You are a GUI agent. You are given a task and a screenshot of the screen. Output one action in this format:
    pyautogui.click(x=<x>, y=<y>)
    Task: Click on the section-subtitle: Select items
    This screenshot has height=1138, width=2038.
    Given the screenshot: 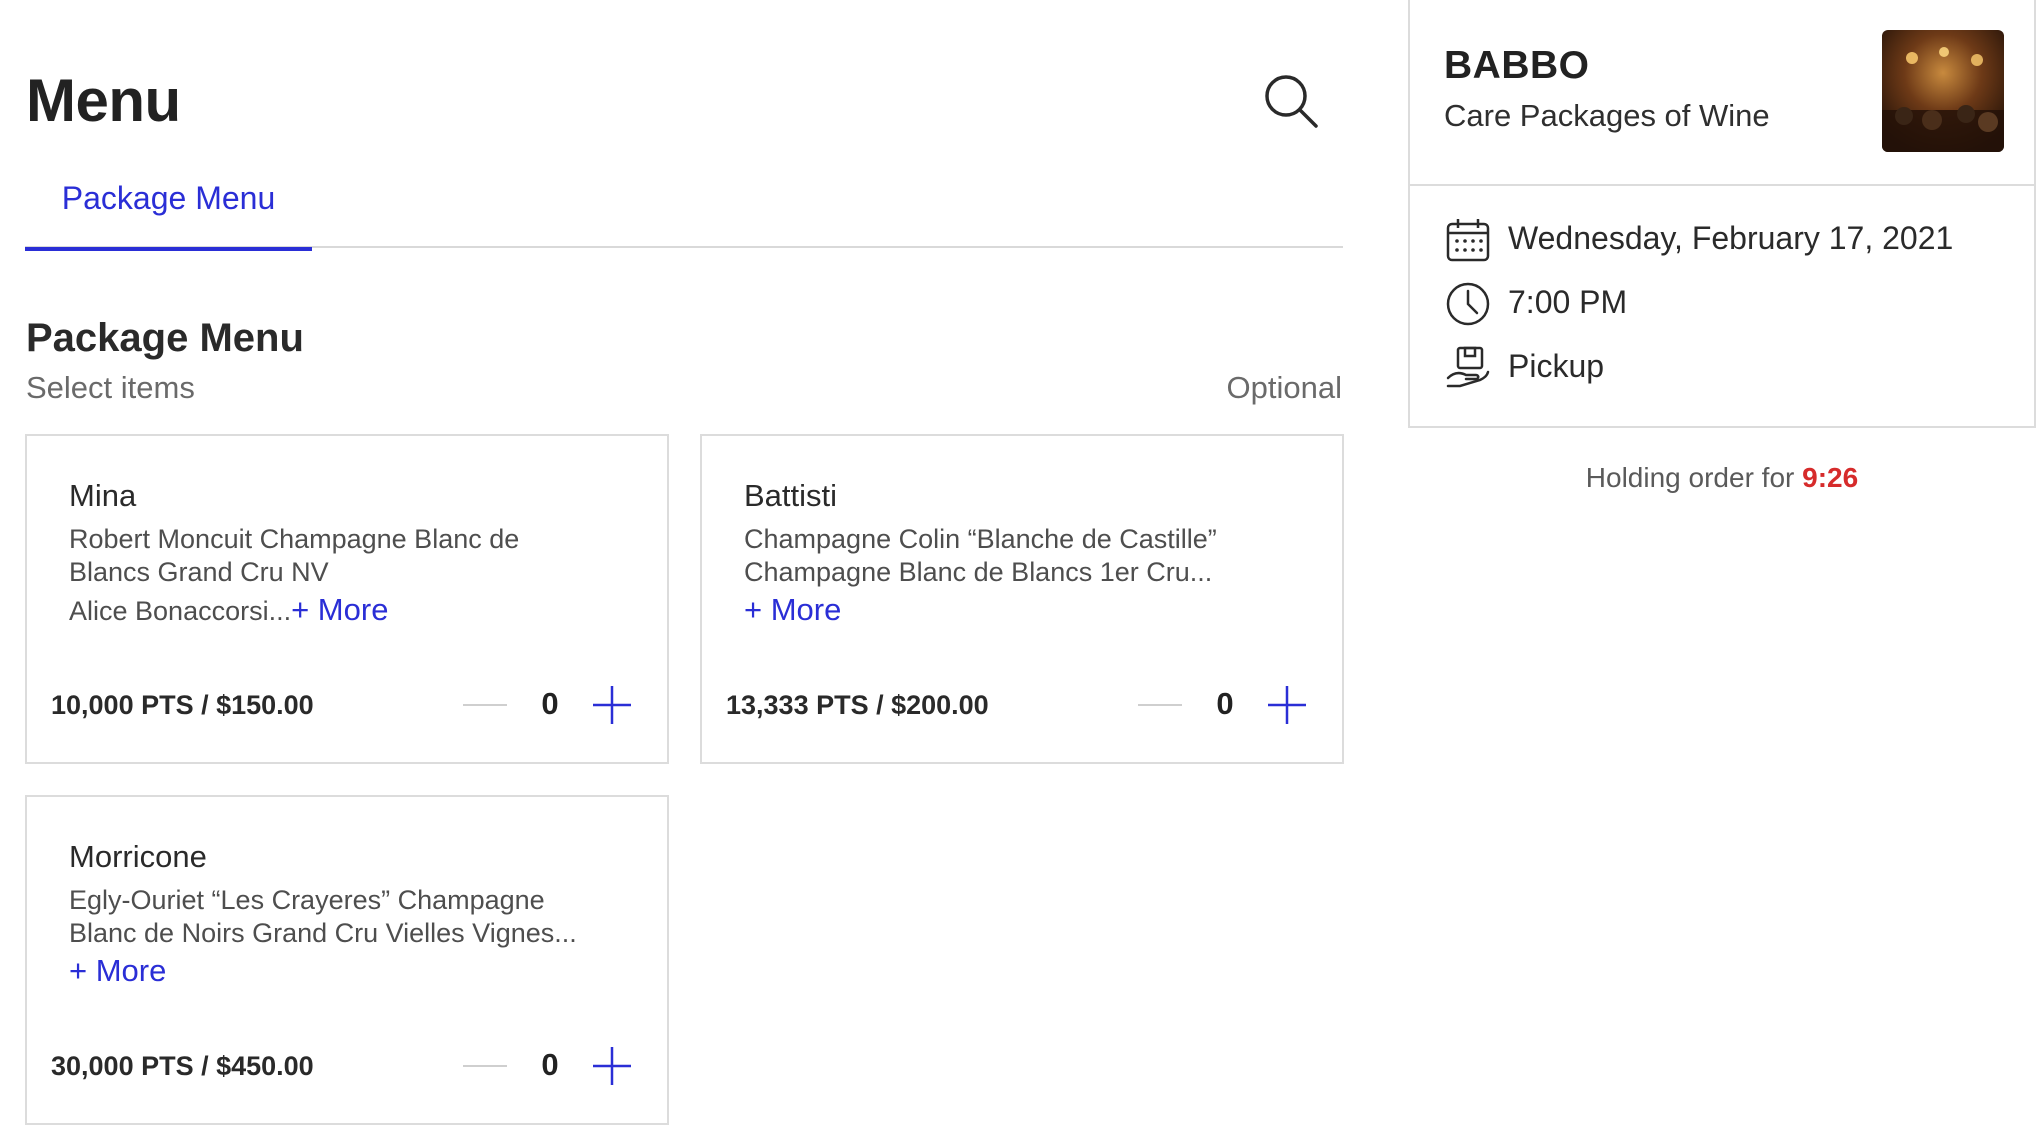 What is the action you would take?
    pyautogui.click(x=110, y=387)
    